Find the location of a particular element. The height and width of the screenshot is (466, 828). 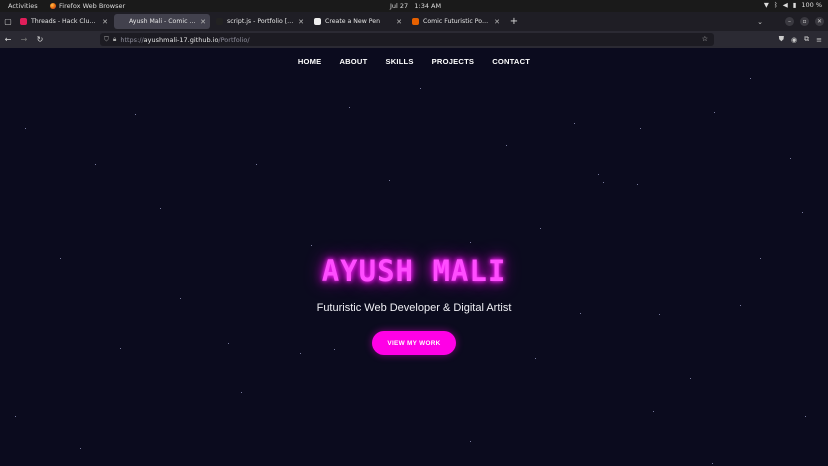

bluetooth-icon: ᛒ is located at coordinates (775, 5).